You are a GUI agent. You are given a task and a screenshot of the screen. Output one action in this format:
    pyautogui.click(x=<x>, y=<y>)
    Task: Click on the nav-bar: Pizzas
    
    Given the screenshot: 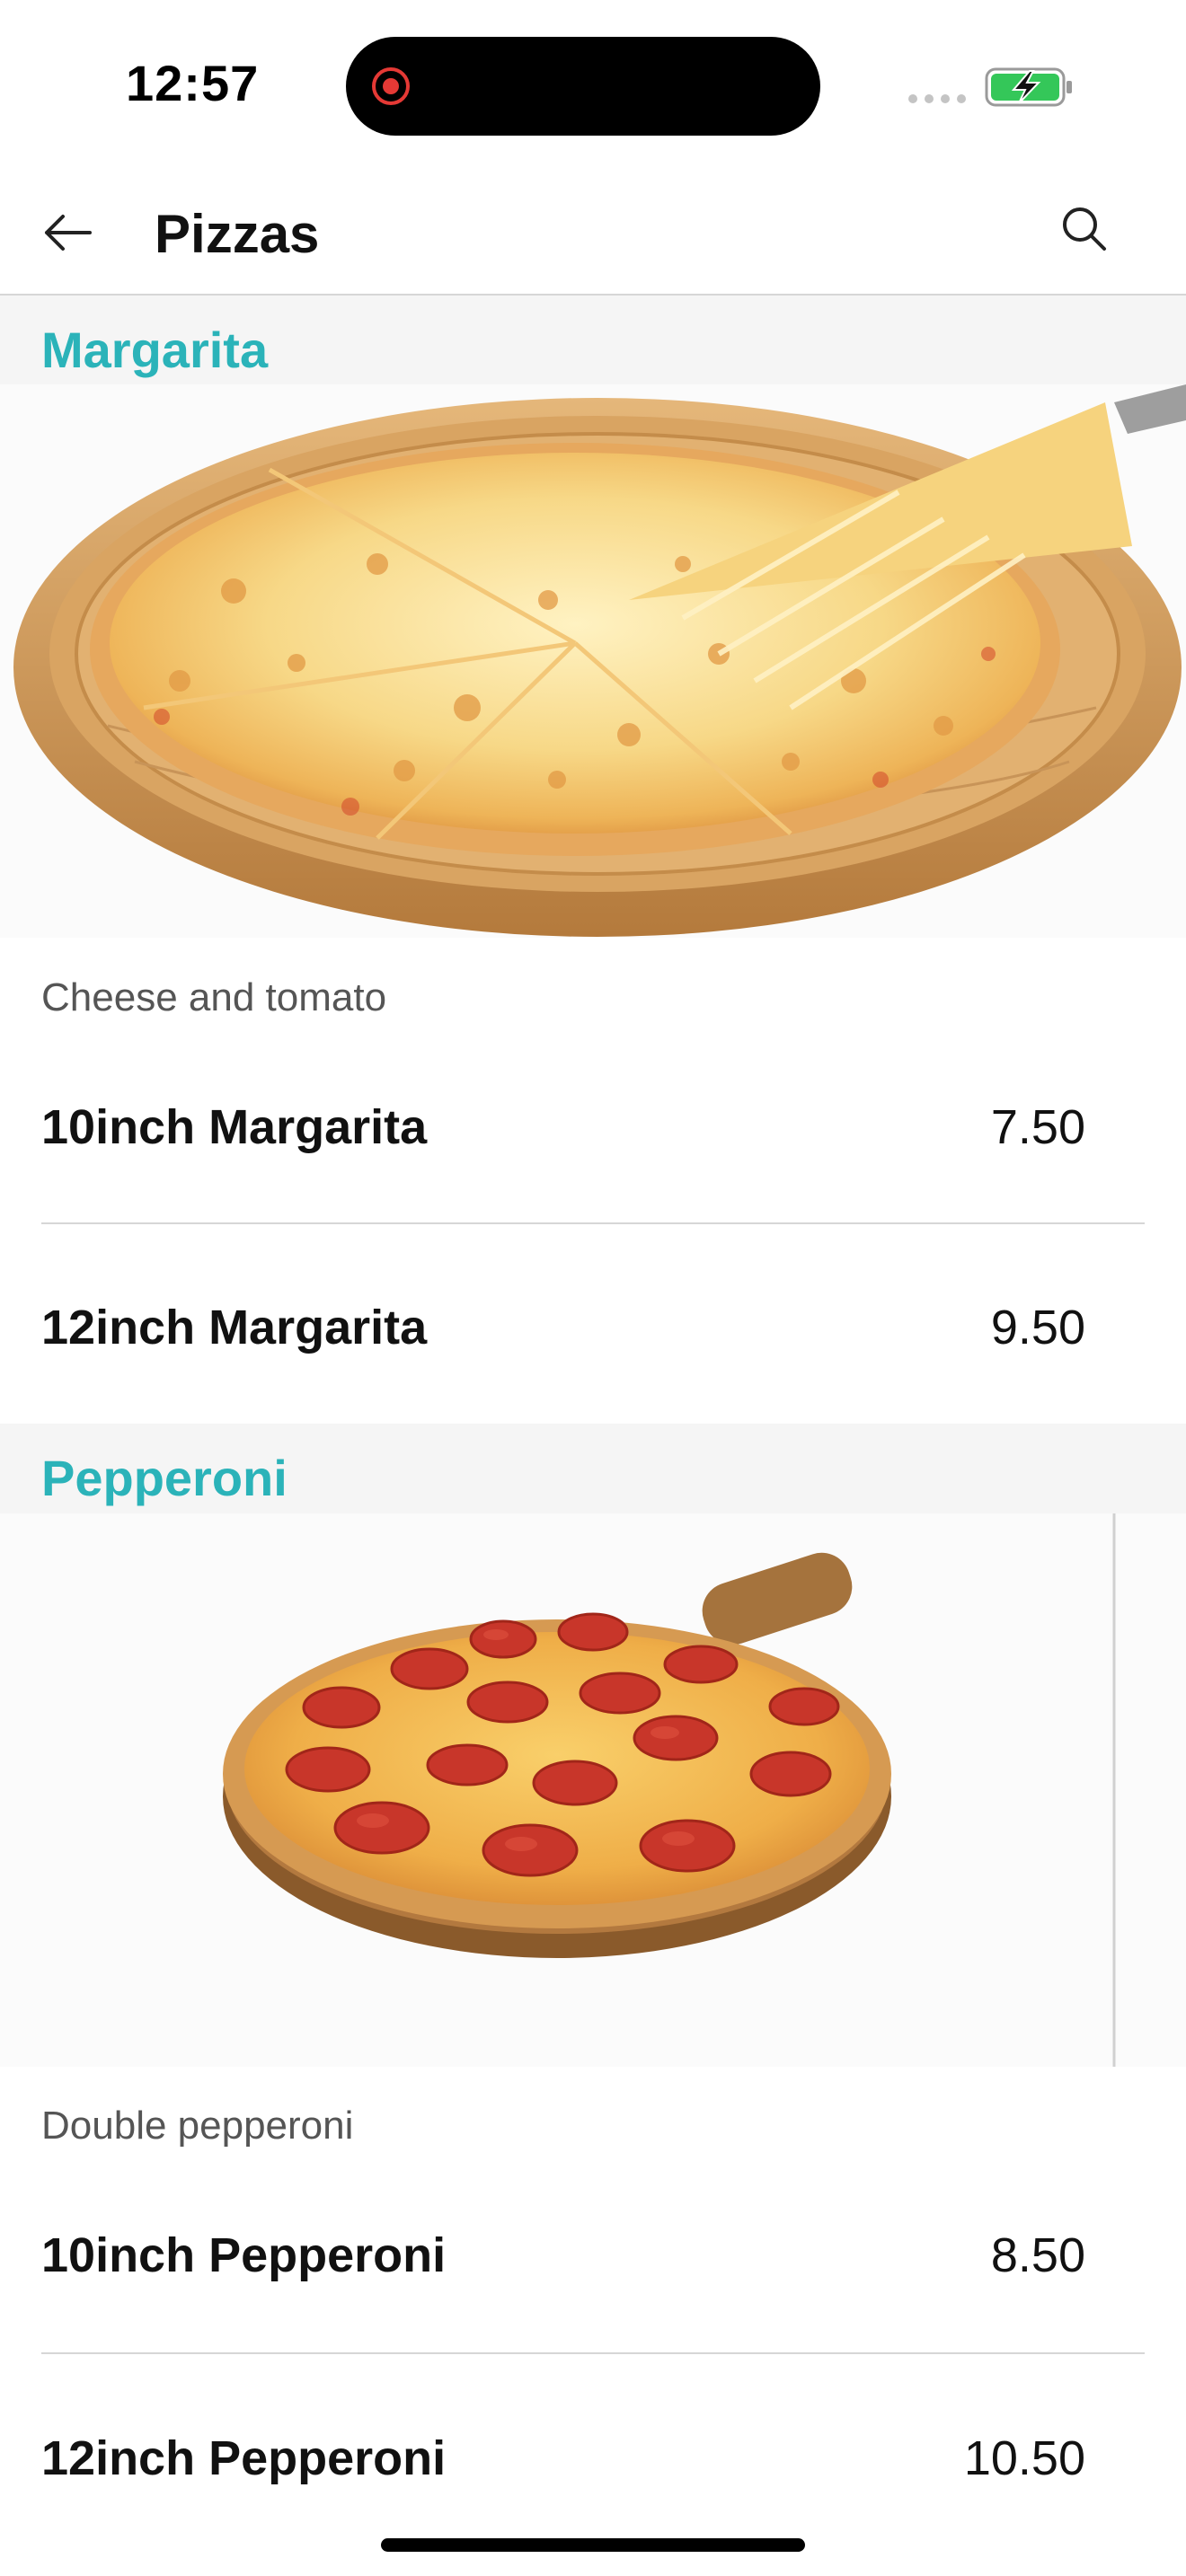 What is the action you would take?
    pyautogui.click(x=593, y=233)
    